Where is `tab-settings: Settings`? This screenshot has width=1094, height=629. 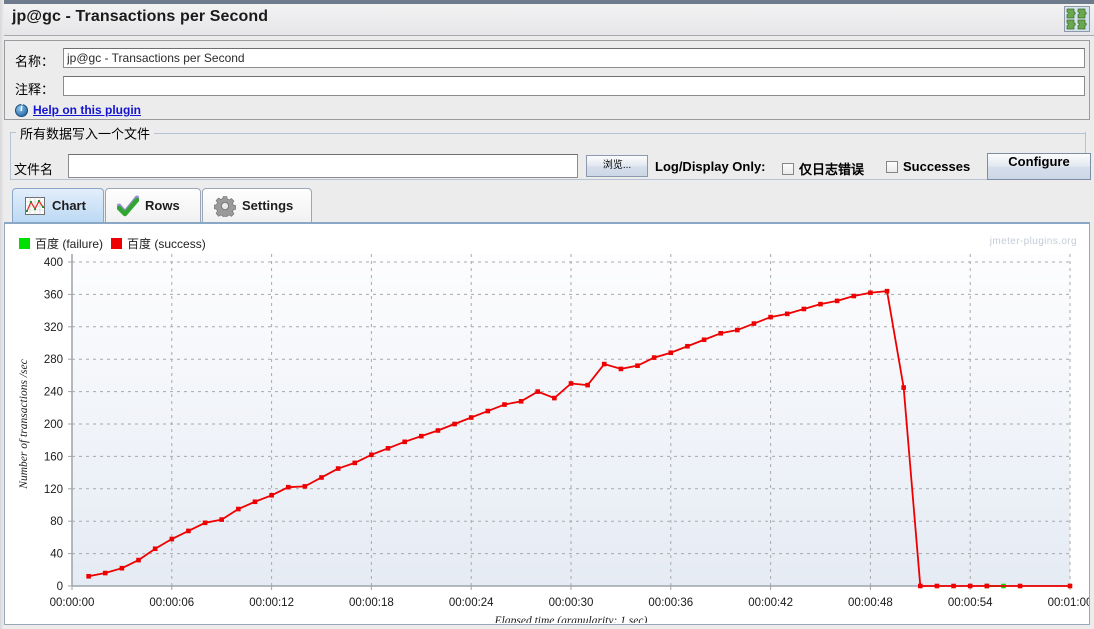
tab-settings: Settings is located at coordinates (257, 205).